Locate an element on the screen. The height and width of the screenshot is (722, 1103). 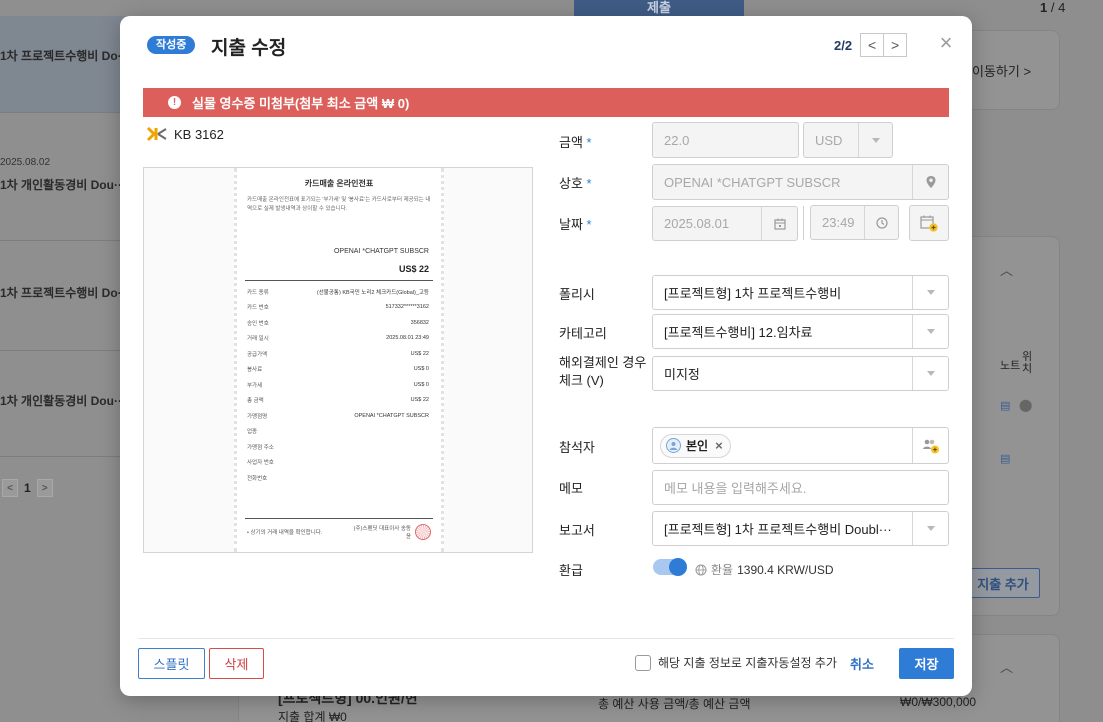
expense-total: 지출 합계 ₩0 is located at coordinates (312, 716).